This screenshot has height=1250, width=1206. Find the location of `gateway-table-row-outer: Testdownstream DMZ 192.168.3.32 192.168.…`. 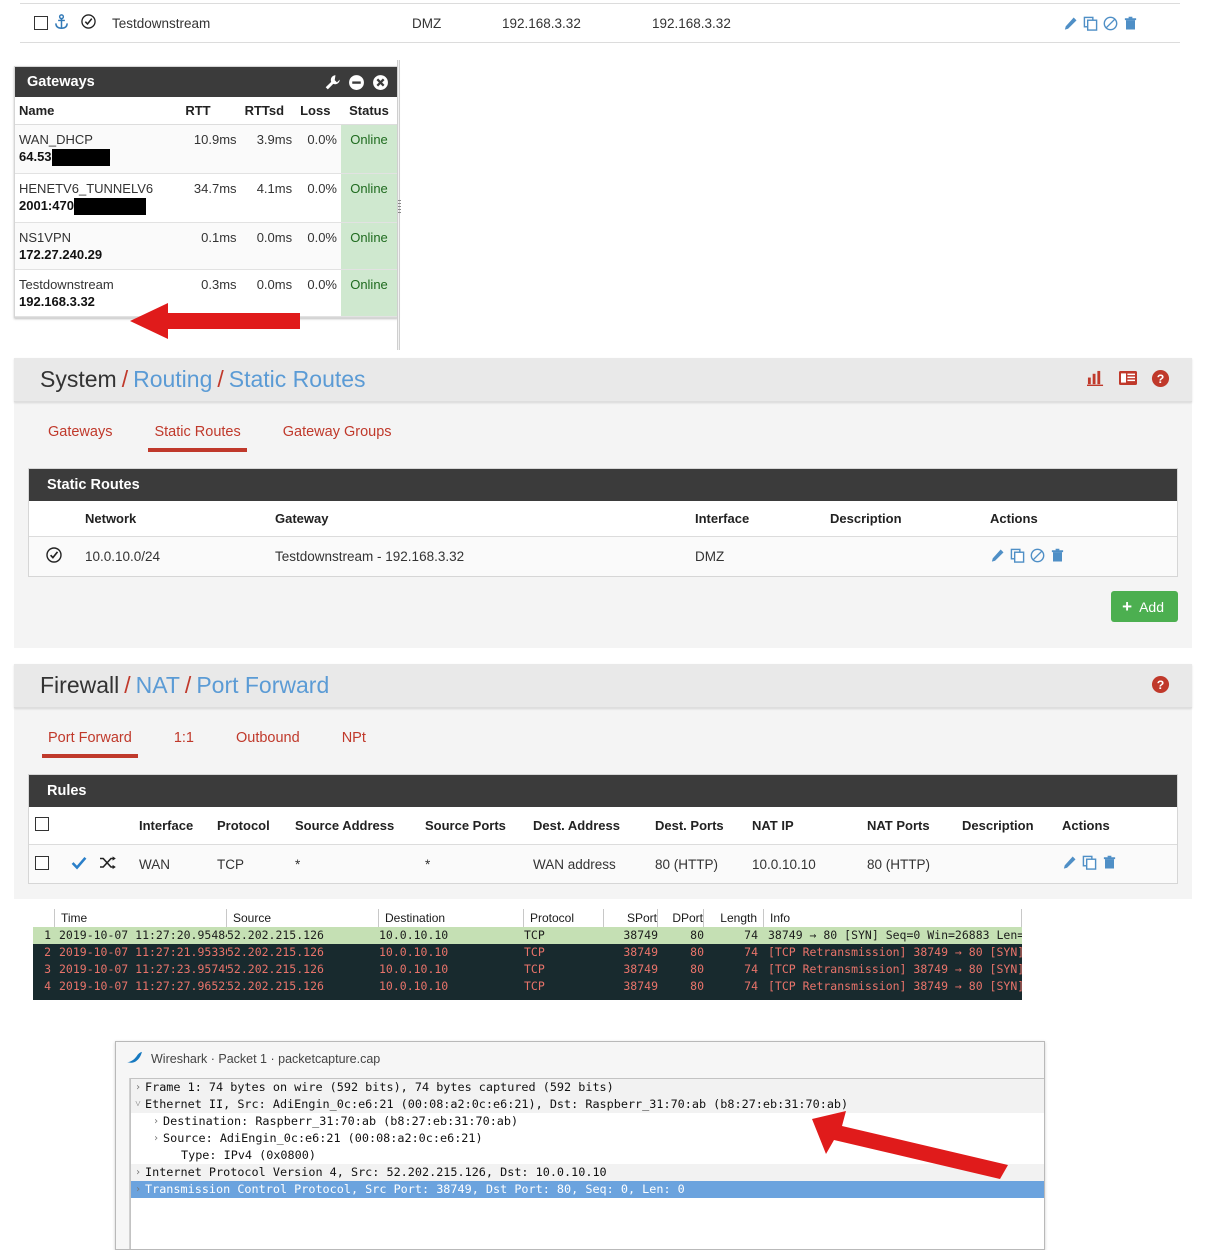

gateway-table-row-outer: Testdownstream DMZ 192.168.3.32 192.168.… is located at coordinates (600, 23).